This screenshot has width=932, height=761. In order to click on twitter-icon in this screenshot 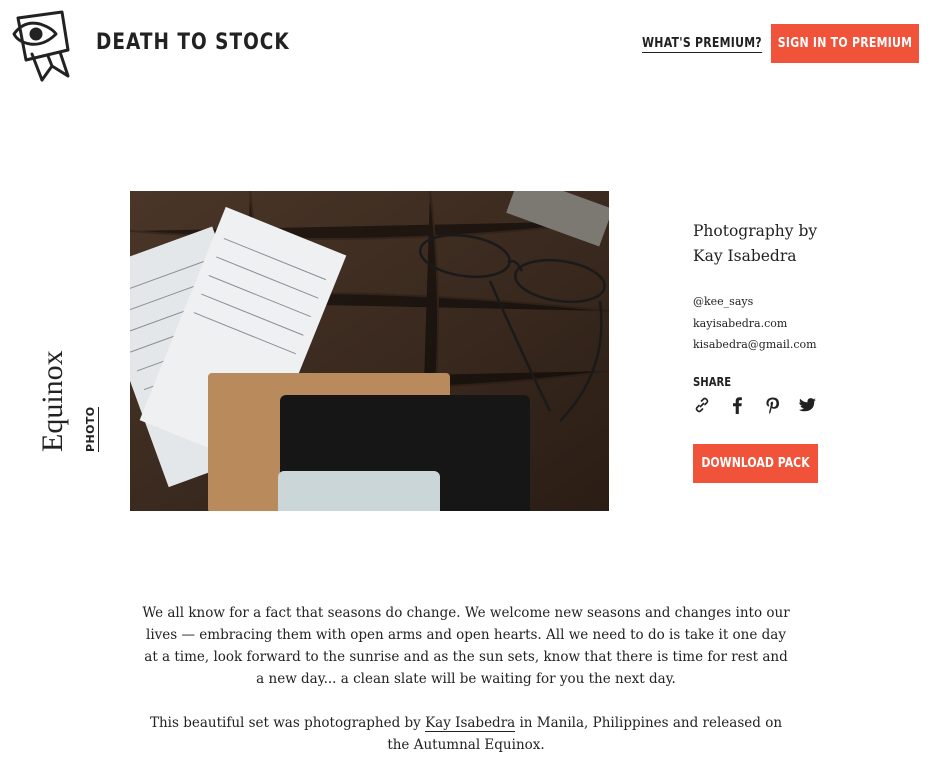, I will do `click(807, 405)`.